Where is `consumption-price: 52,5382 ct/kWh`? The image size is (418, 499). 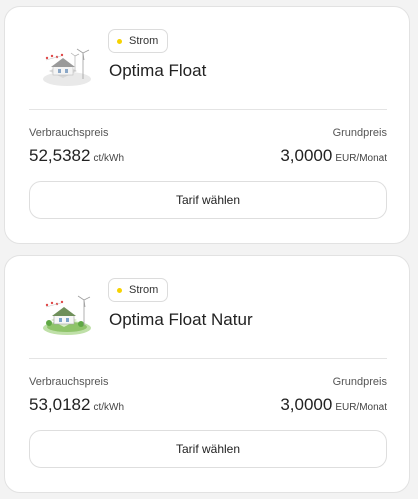 consumption-price: 52,5382 ct/kWh is located at coordinates (76, 156).